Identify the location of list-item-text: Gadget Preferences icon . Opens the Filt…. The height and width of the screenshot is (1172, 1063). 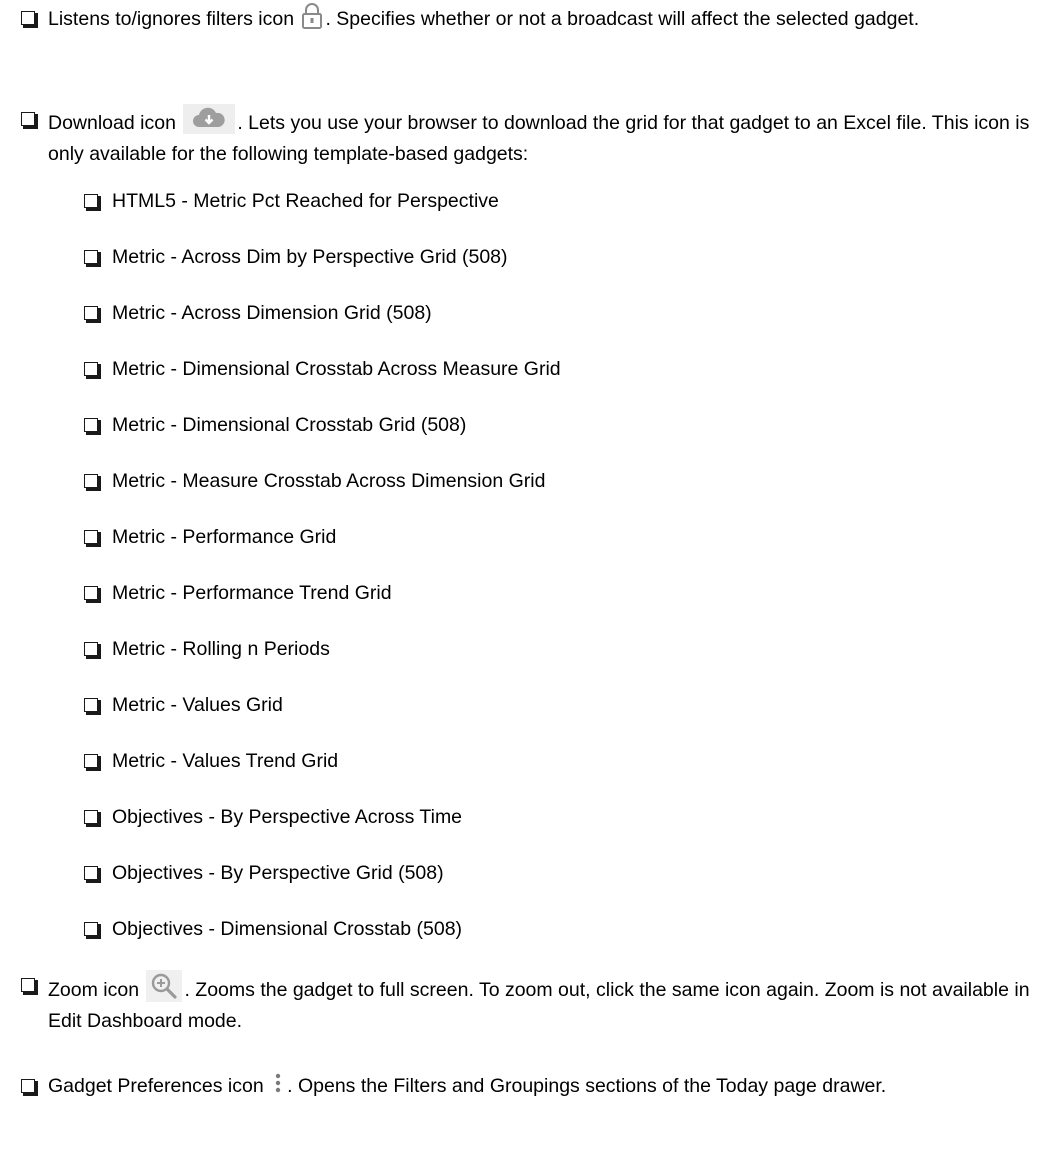
(536, 1086).